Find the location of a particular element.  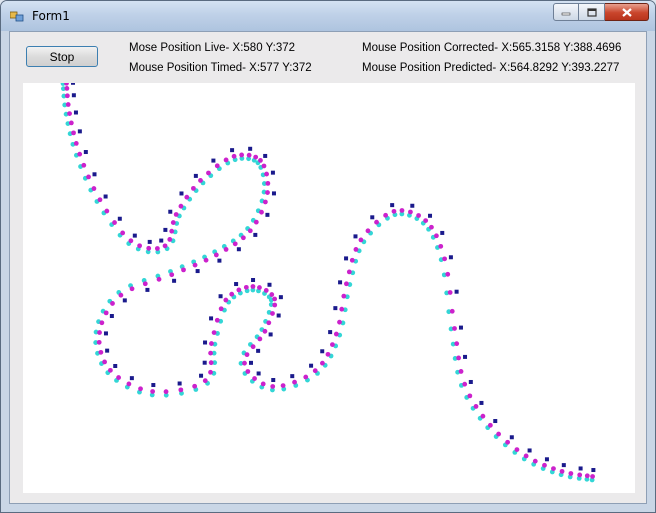

minimize-icon is located at coordinates (566, 14).